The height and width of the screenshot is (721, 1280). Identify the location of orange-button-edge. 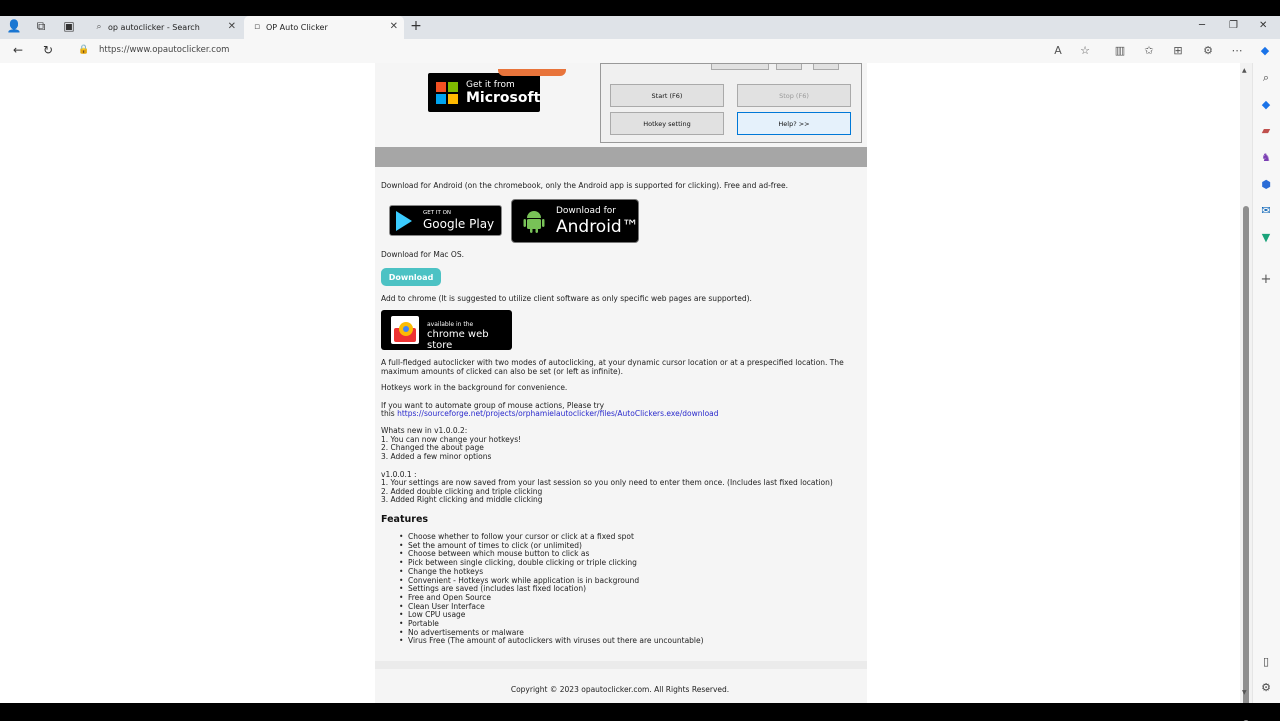
(532, 72).